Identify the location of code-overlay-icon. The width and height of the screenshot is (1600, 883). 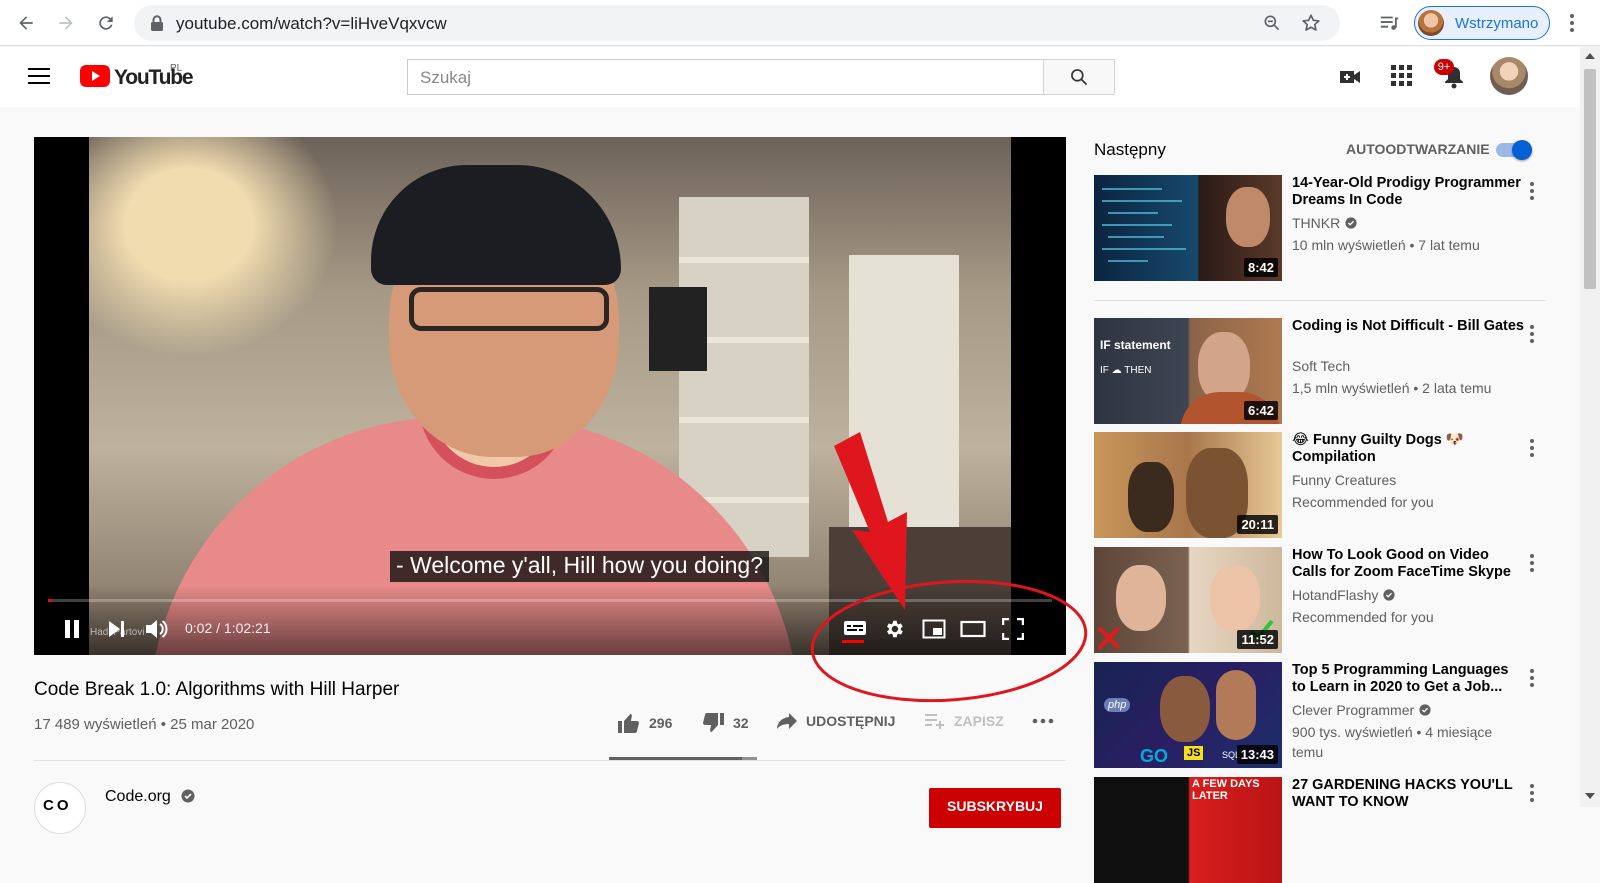
(1144, 225).